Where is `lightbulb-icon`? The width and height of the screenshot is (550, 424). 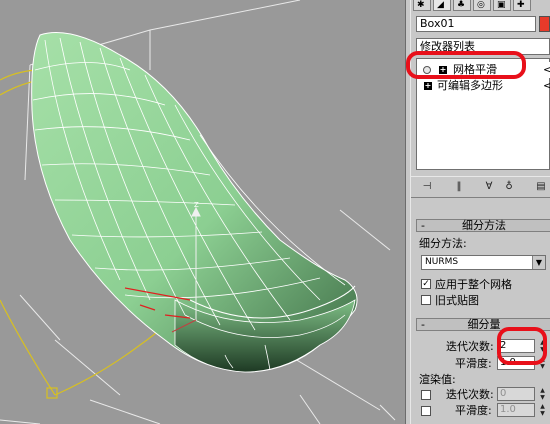 lightbulb-icon is located at coordinates (427, 70).